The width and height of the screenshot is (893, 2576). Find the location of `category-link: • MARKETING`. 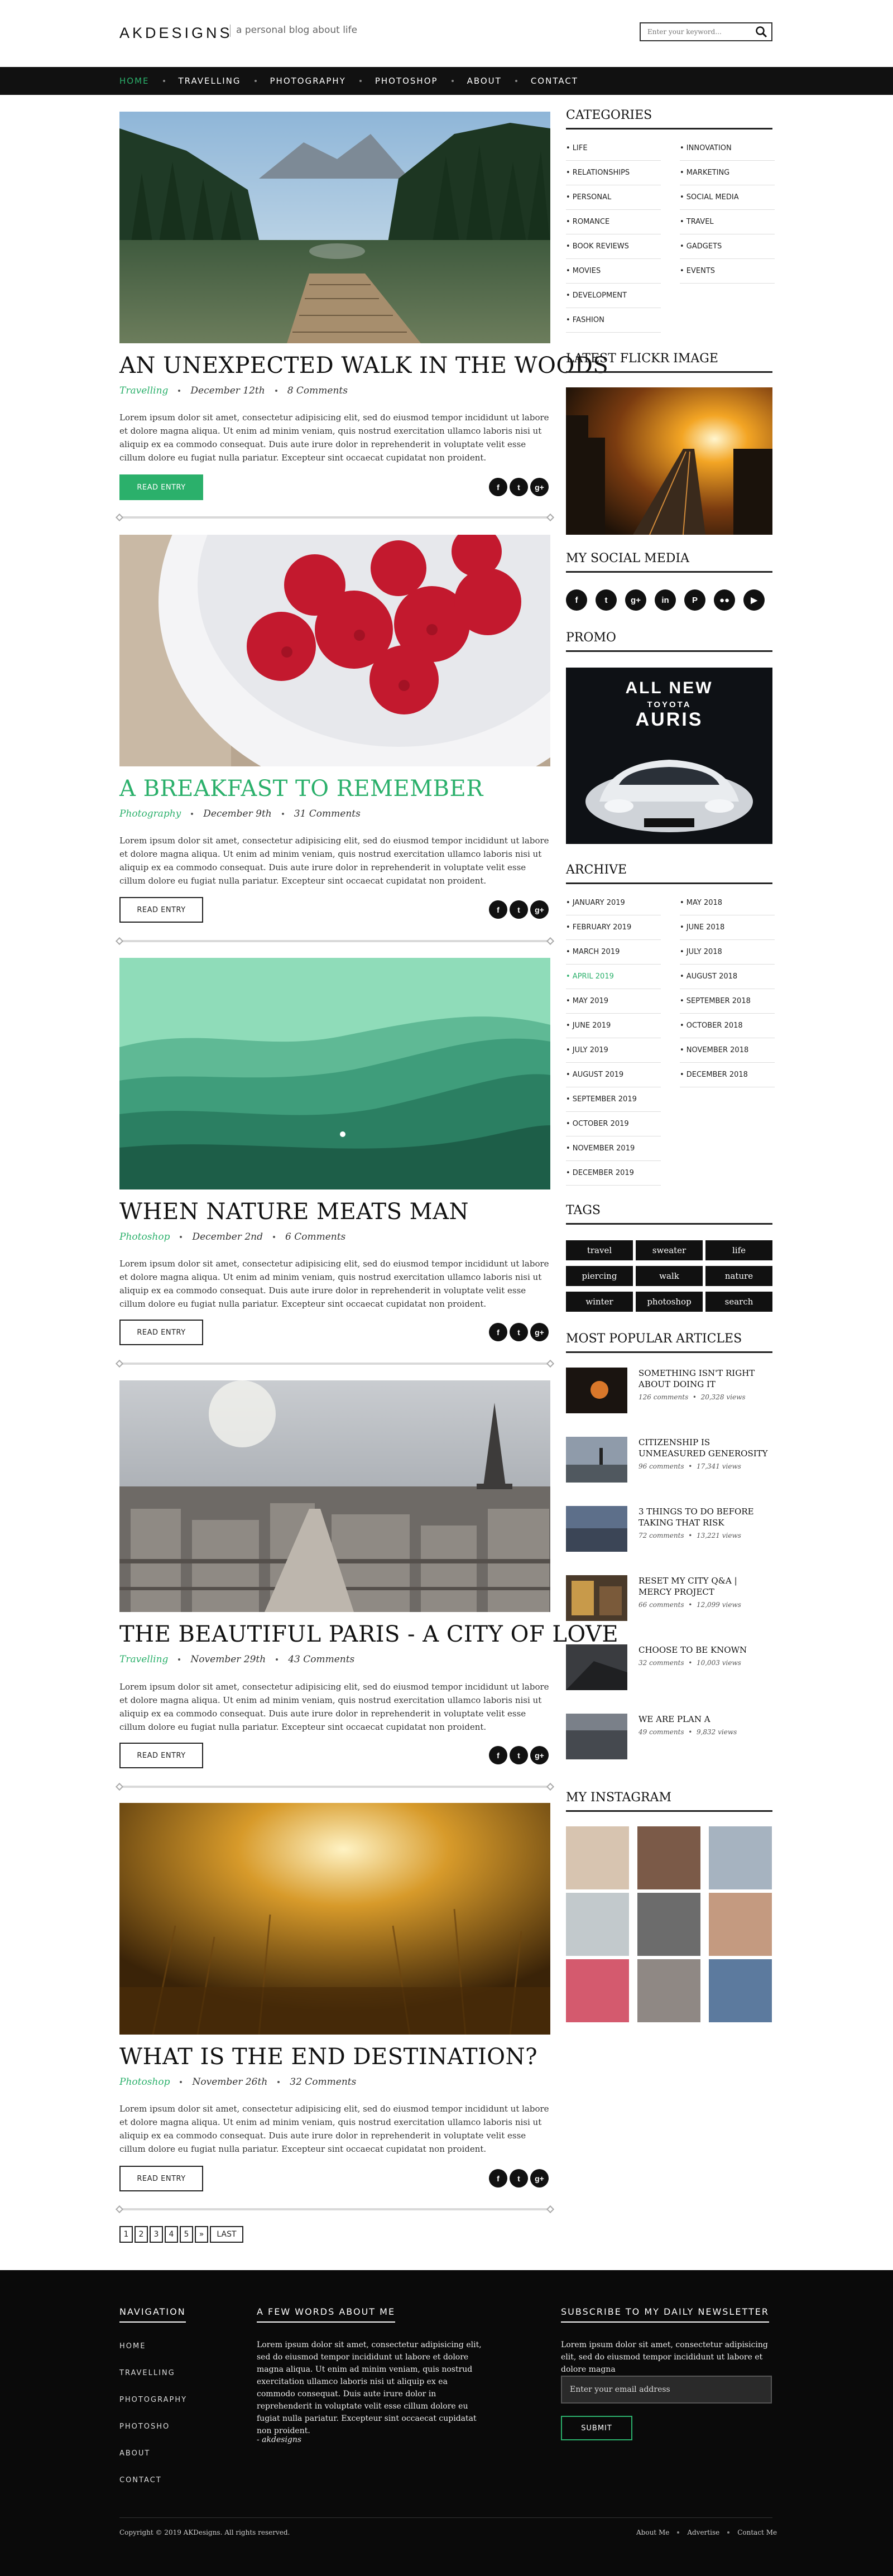

category-link: • MARKETING is located at coordinates (727, 173).